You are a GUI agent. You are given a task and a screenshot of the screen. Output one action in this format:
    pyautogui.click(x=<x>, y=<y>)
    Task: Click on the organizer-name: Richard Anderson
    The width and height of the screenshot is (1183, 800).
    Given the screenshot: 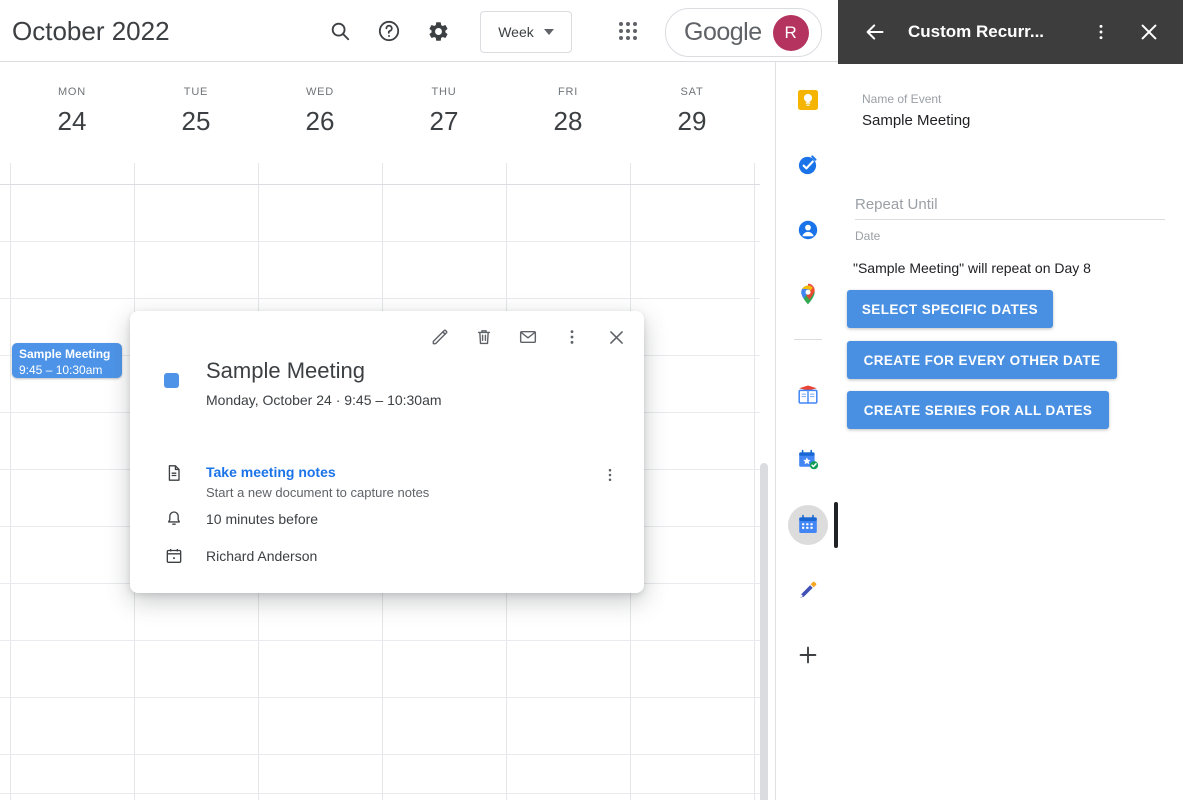 What is the action you would take?
    pyautogui.click(x=262, y=556)
    